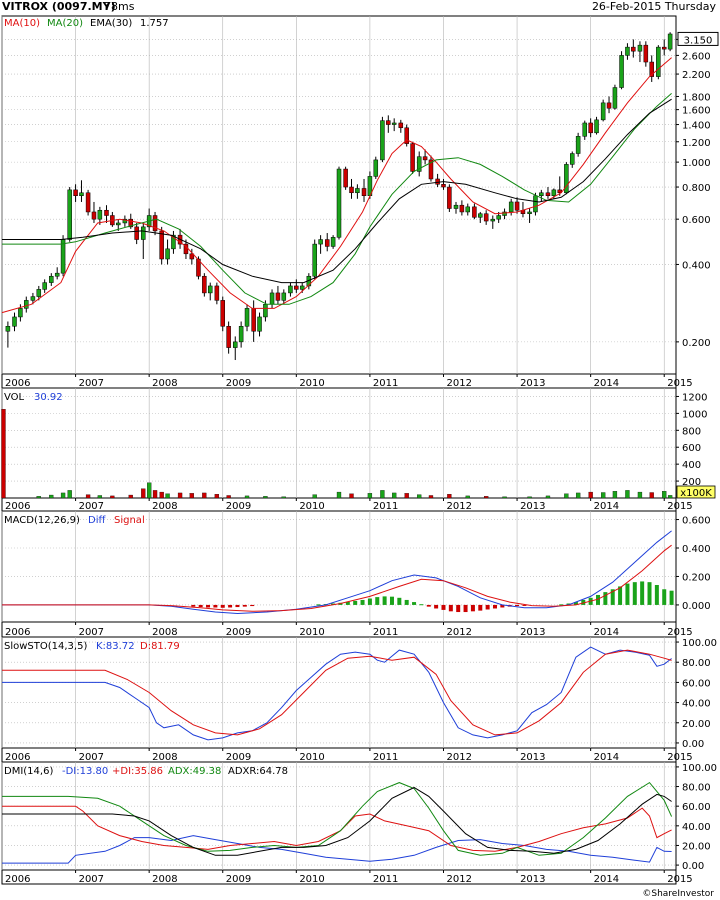  What do you see at coordinates (164, 879) in the screenshot?
I see `dmi-x-tick-label: 2008` at bounding box center [164, 879].